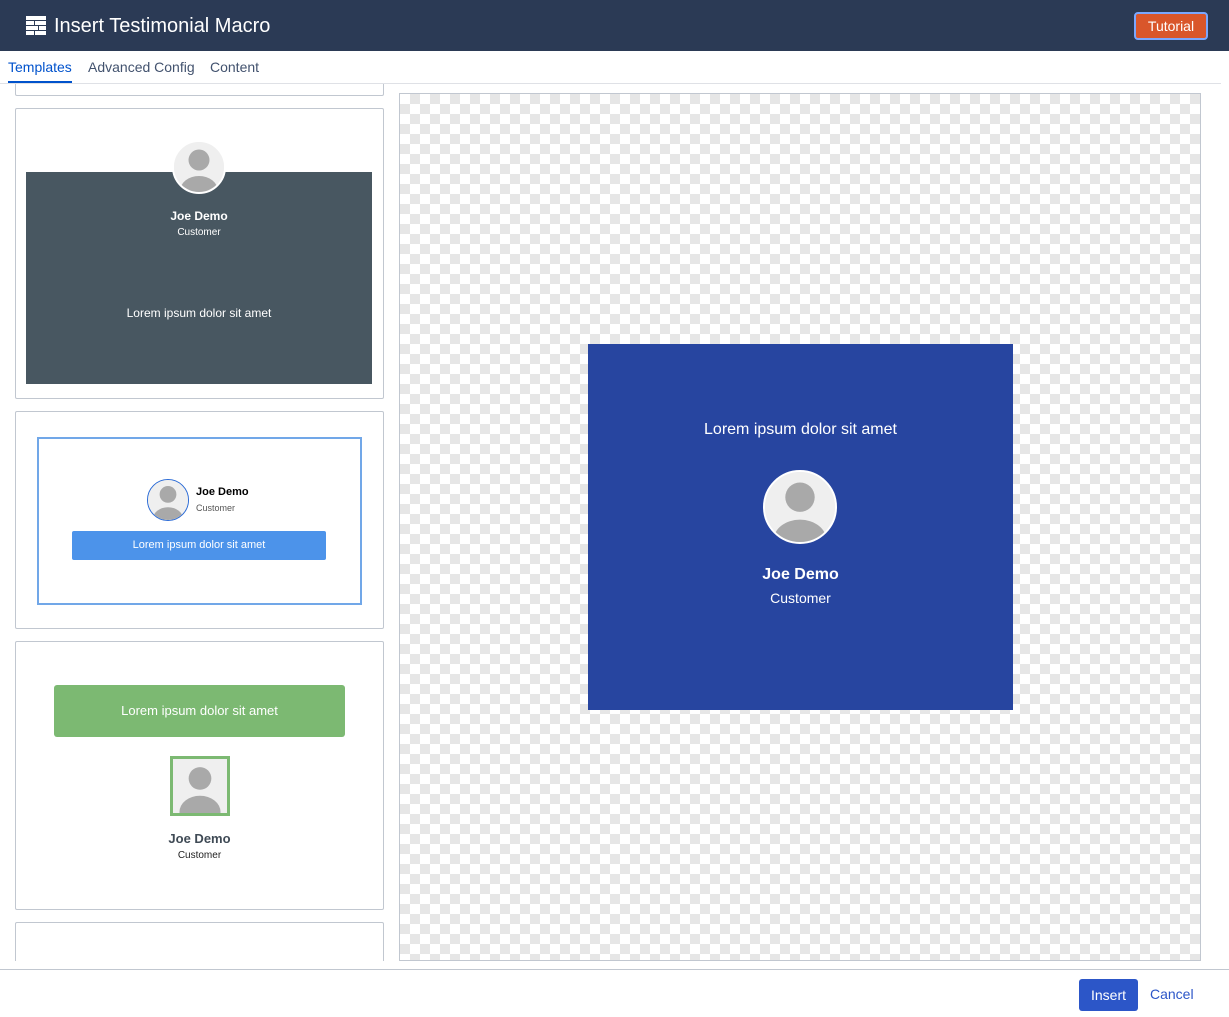 The image size is (1229, 1017). Describe the element at coordinates (40, 67) in the screenshot. I see `tab-templates: Templates` at that location.